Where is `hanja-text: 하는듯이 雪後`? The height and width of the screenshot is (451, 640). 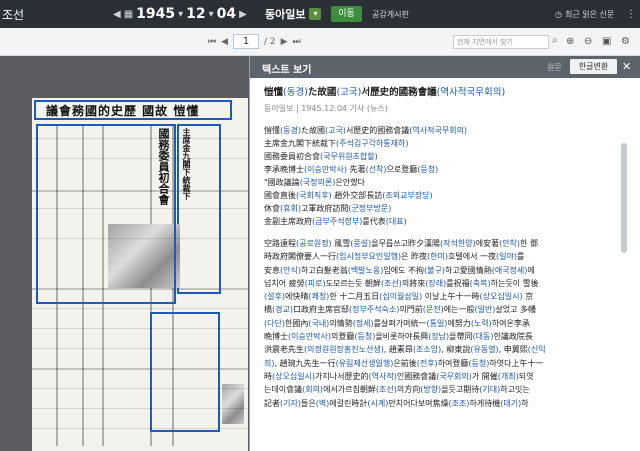 hanja-text: 하는듯이 雪後 is located at coordinates (514, 283).